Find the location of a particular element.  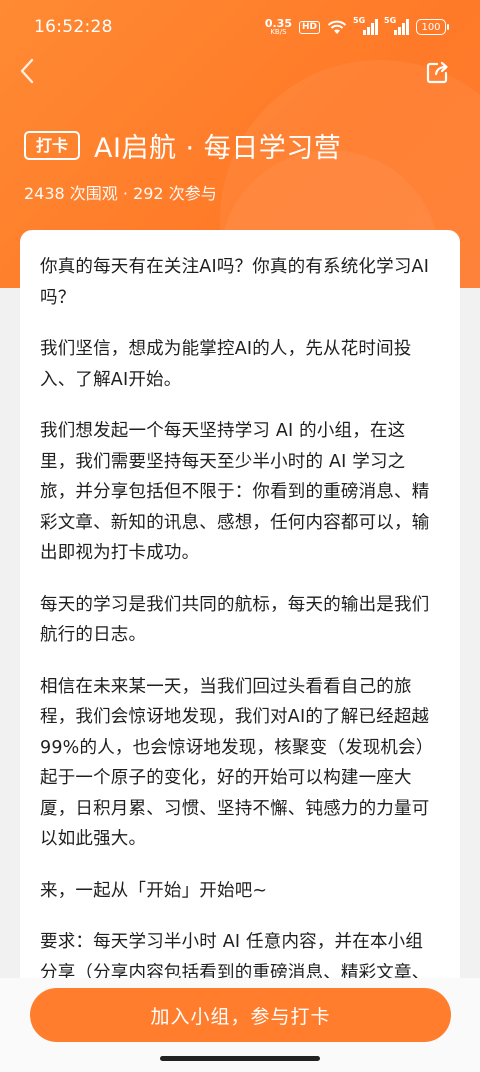

group-title-row: 打卡 AI启航 · 每日学习营 is located at coordinates (182, 145).